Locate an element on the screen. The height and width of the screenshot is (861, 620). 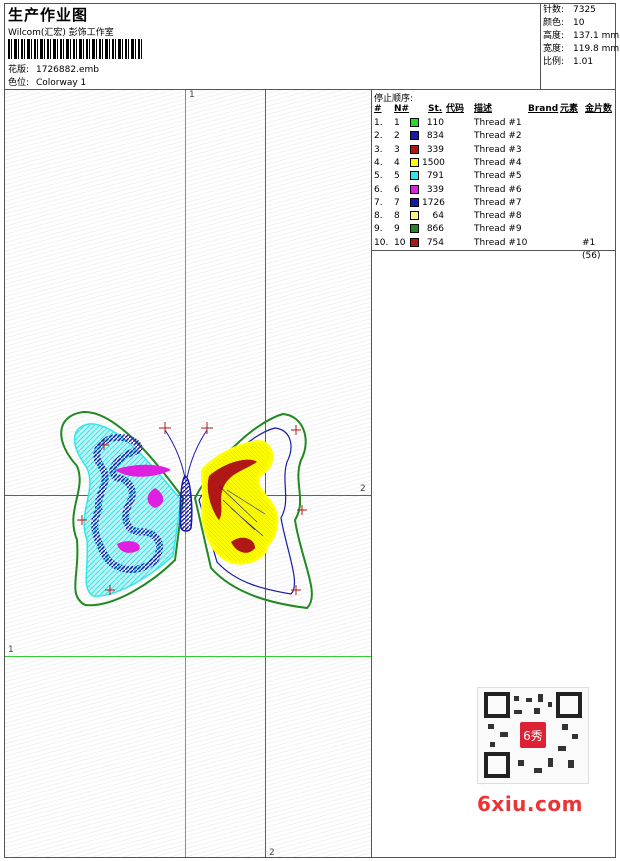
col-n: N# is located at coordinates (402, 109).